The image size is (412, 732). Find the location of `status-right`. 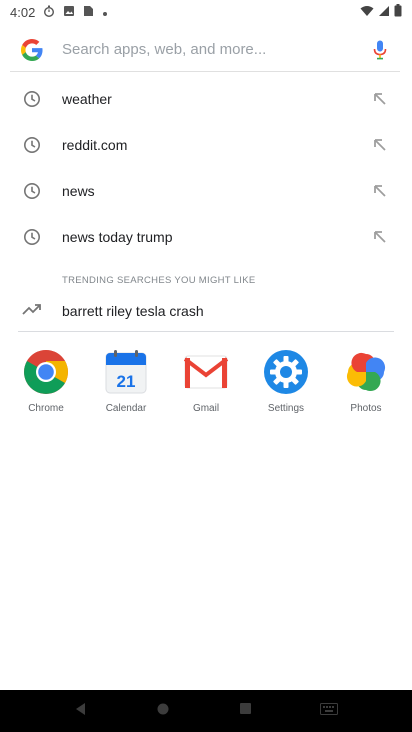

status-right is located at coordinates (381, 12).